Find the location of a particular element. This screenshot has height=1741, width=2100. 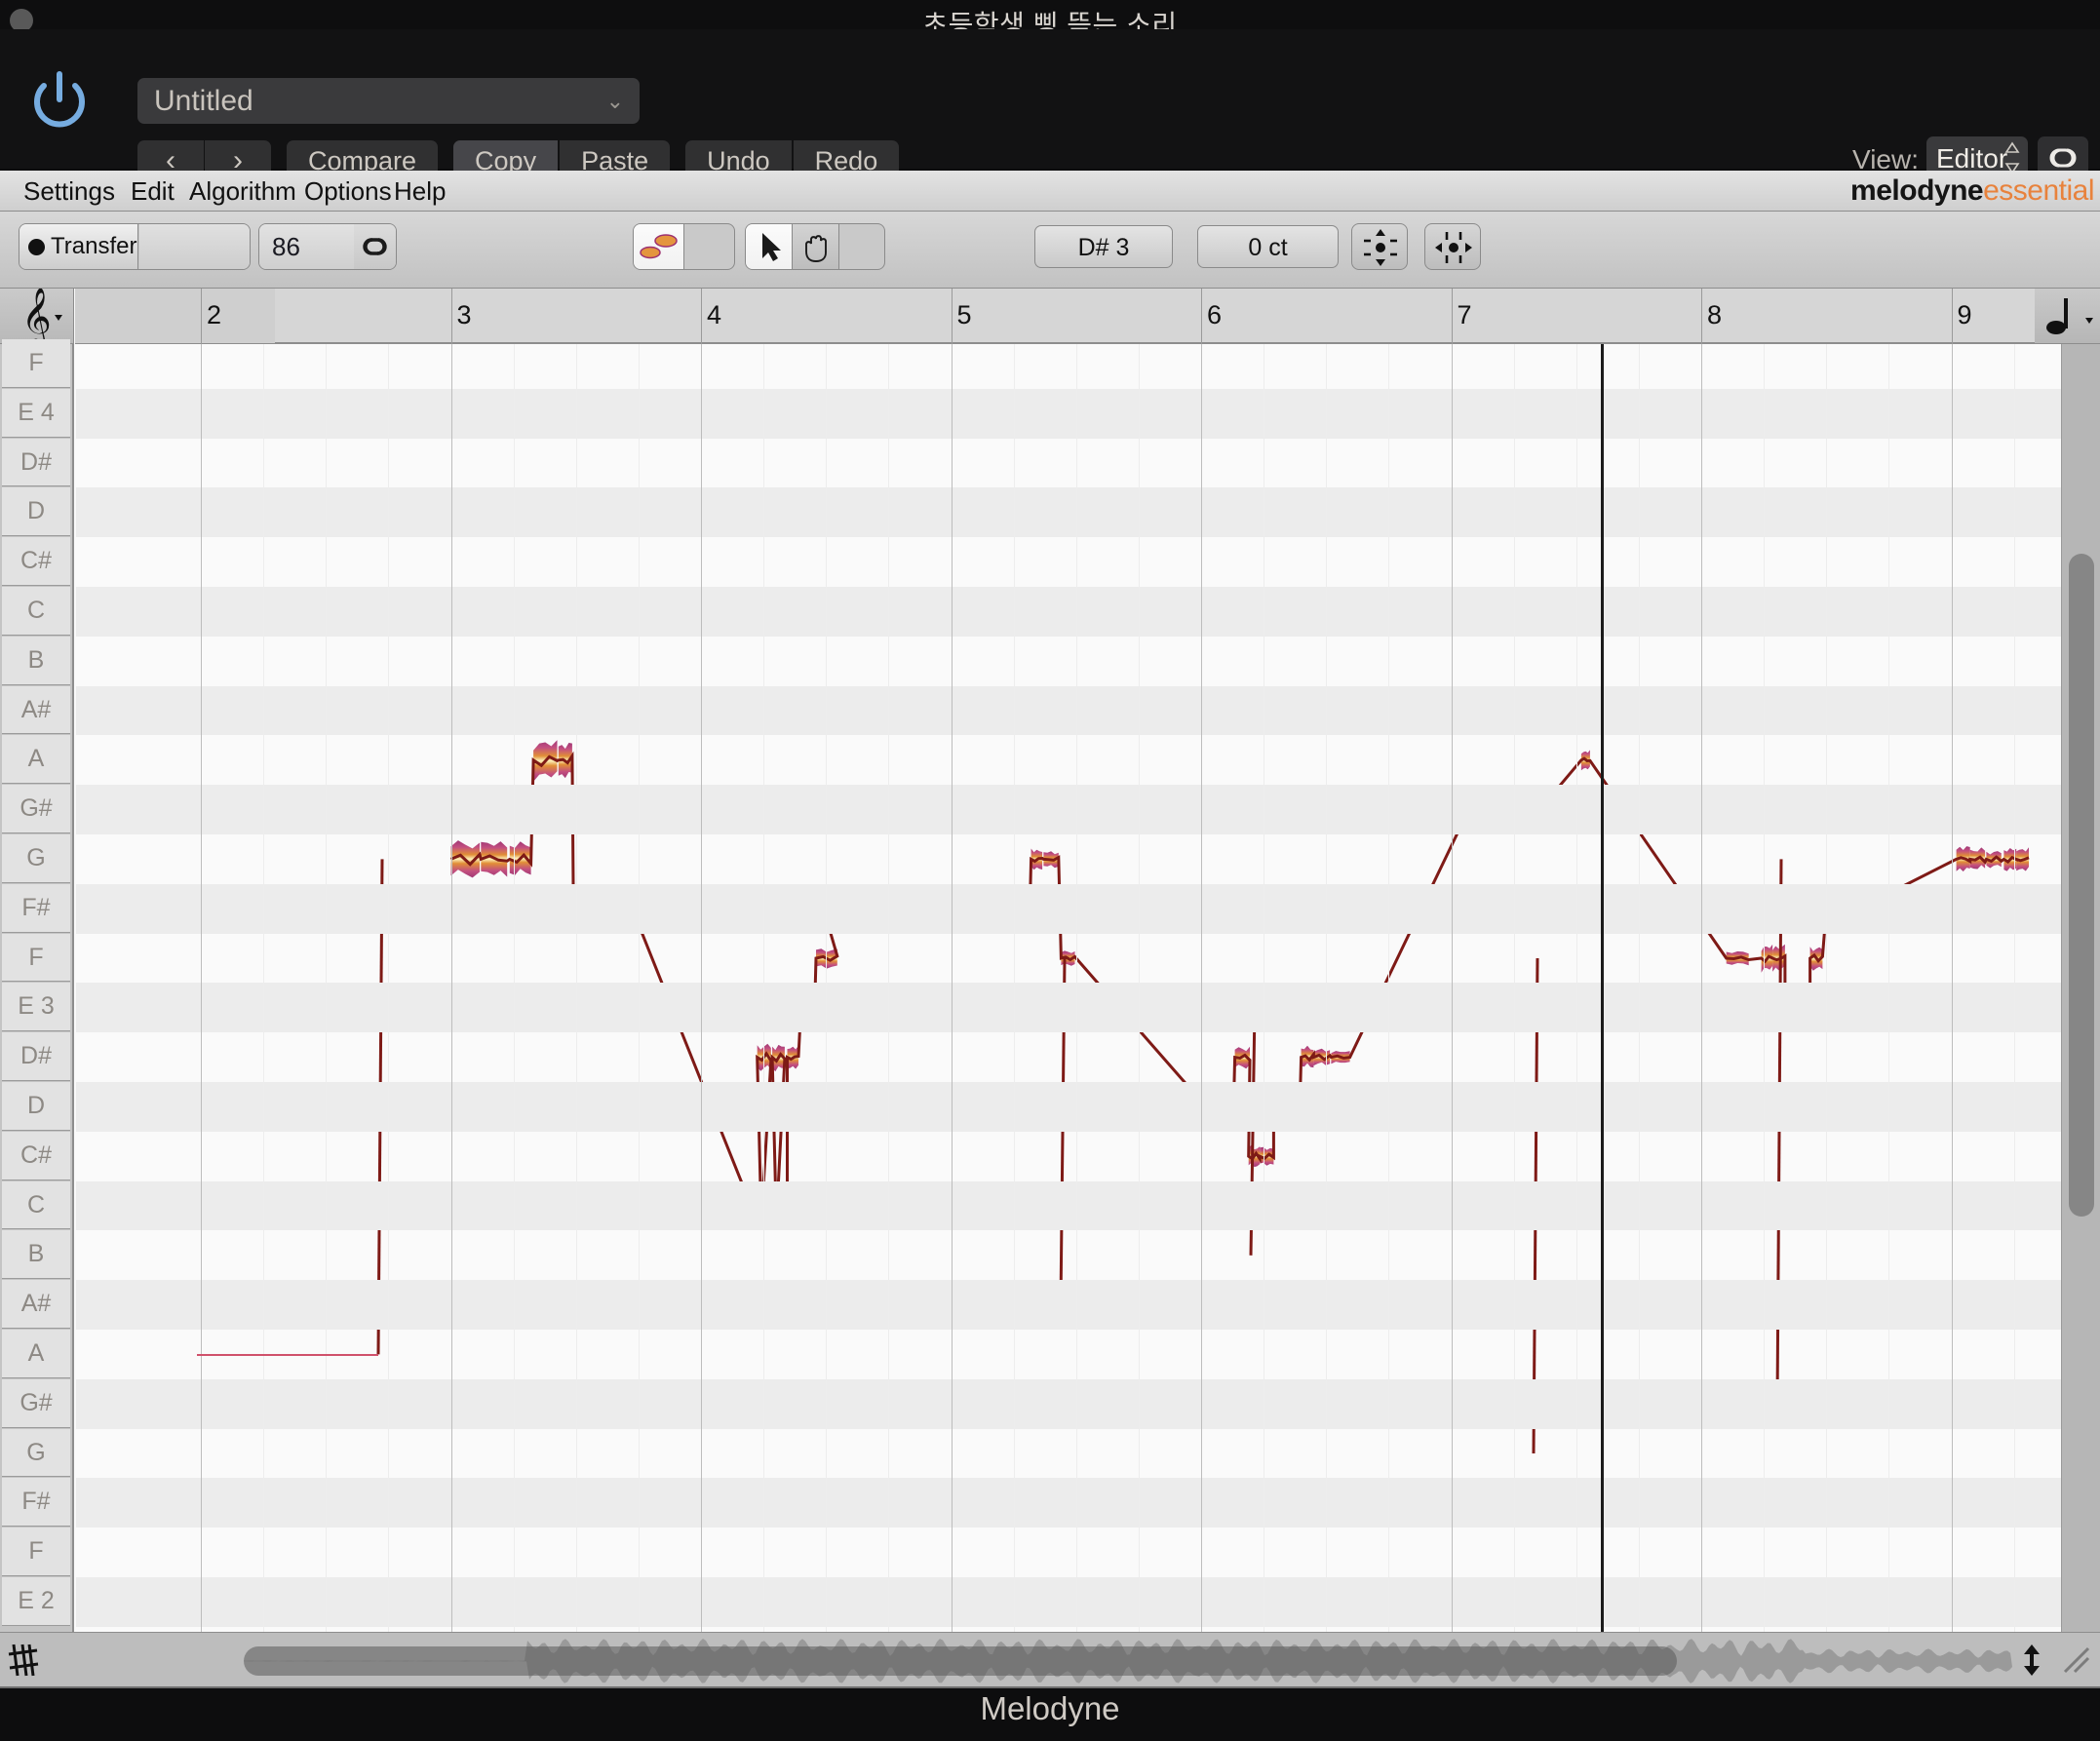

key-label: G# is located at coordinates (36, 1402).